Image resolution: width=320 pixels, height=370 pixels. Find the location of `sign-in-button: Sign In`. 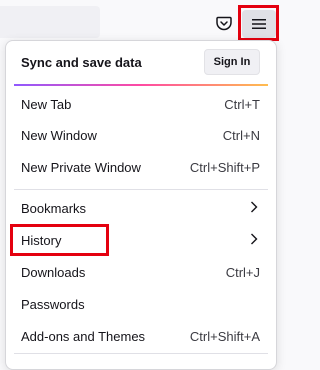

sign-in-button: Sign In is located at coordinates (232, 62).